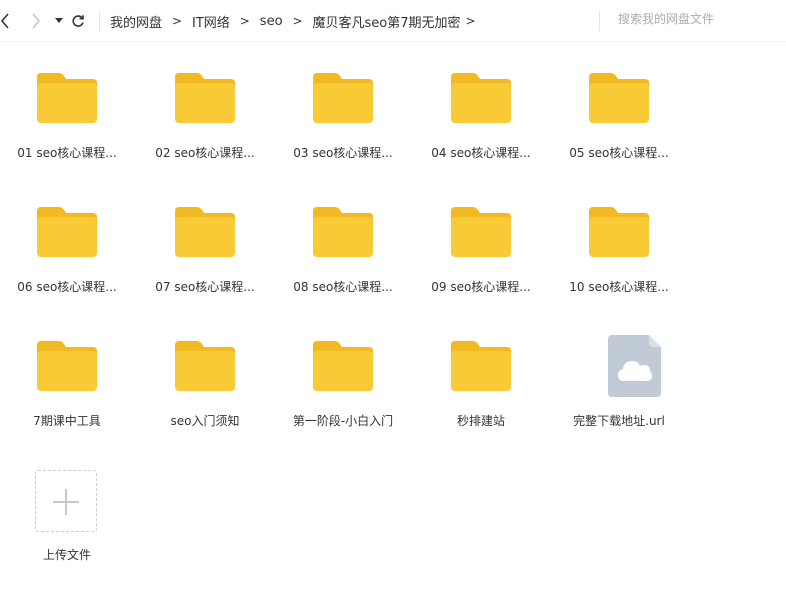  Describe the element at coordinates (480, 421) in the screenshot. I see `item-name: 秒排建站` at that location.